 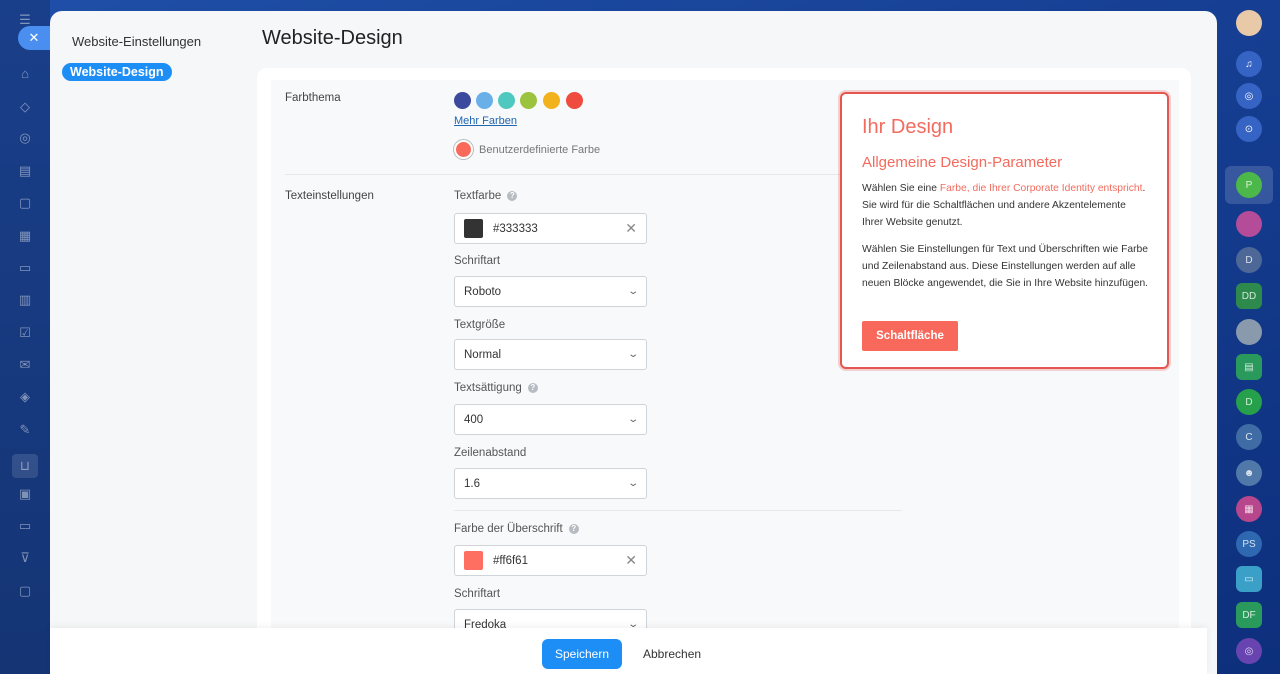 I want to click on heading-color-label: Farbe der Überschrift ?, so click(x=516, y=529).